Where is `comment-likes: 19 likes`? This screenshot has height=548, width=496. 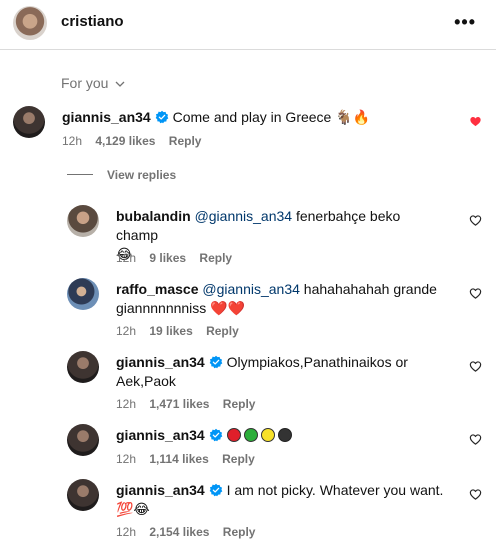 comment-likes: 19 likes is located at coordinates (170, 331).